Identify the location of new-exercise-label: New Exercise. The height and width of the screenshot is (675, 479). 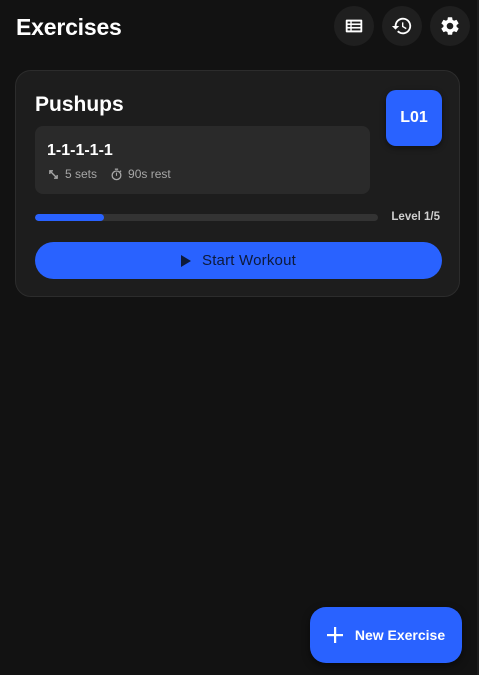
(400, 635).